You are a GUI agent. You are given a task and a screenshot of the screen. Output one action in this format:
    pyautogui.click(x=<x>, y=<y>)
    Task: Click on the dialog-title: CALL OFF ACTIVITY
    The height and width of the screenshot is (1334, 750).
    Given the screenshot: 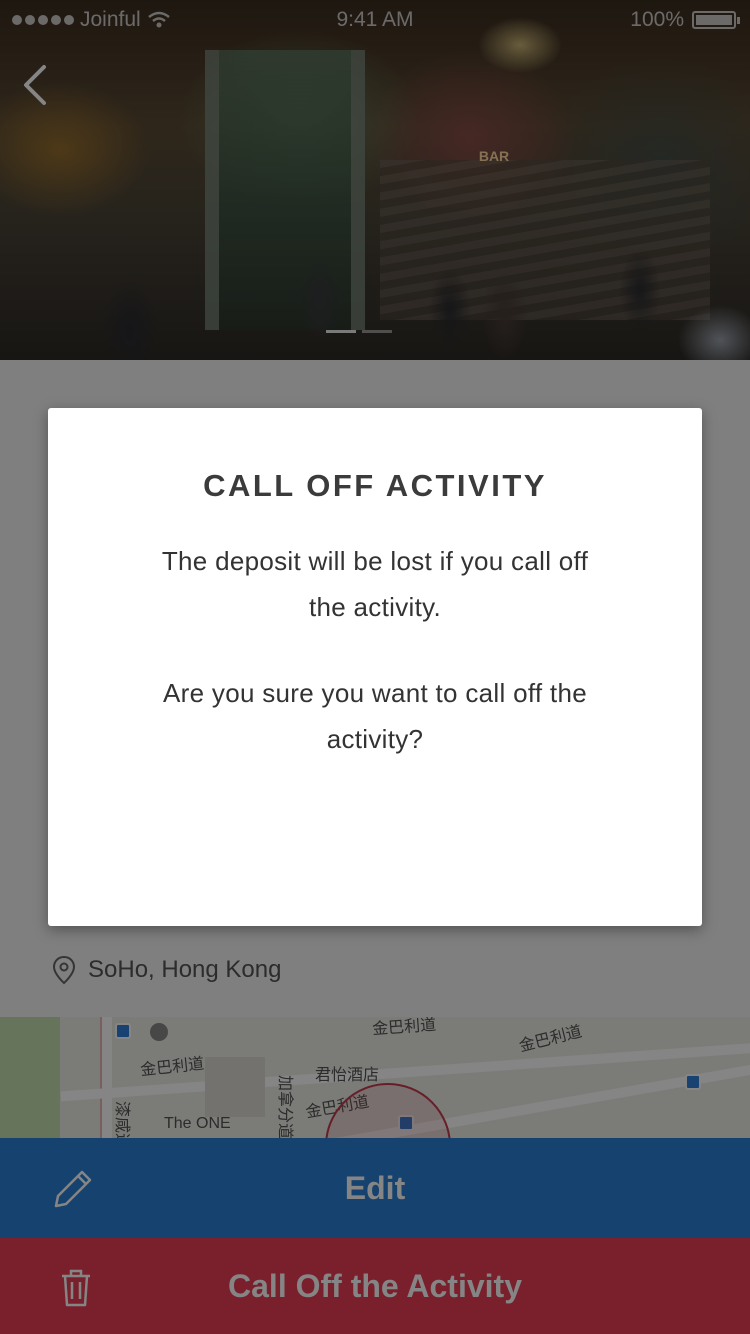 What is the action you would take?
    pyautogui.click(x=375, y=485)
    